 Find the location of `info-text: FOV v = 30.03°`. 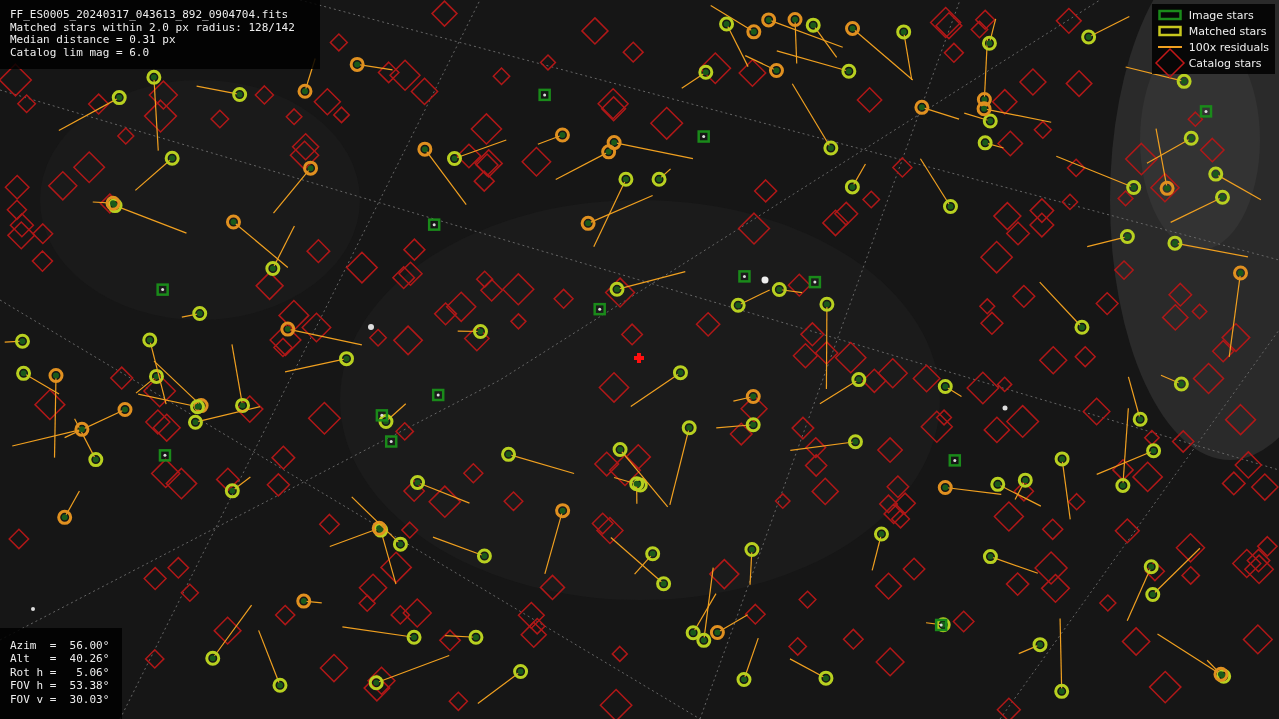

info-text: FOV v = 30.03° is located at coordinates (60, 699).